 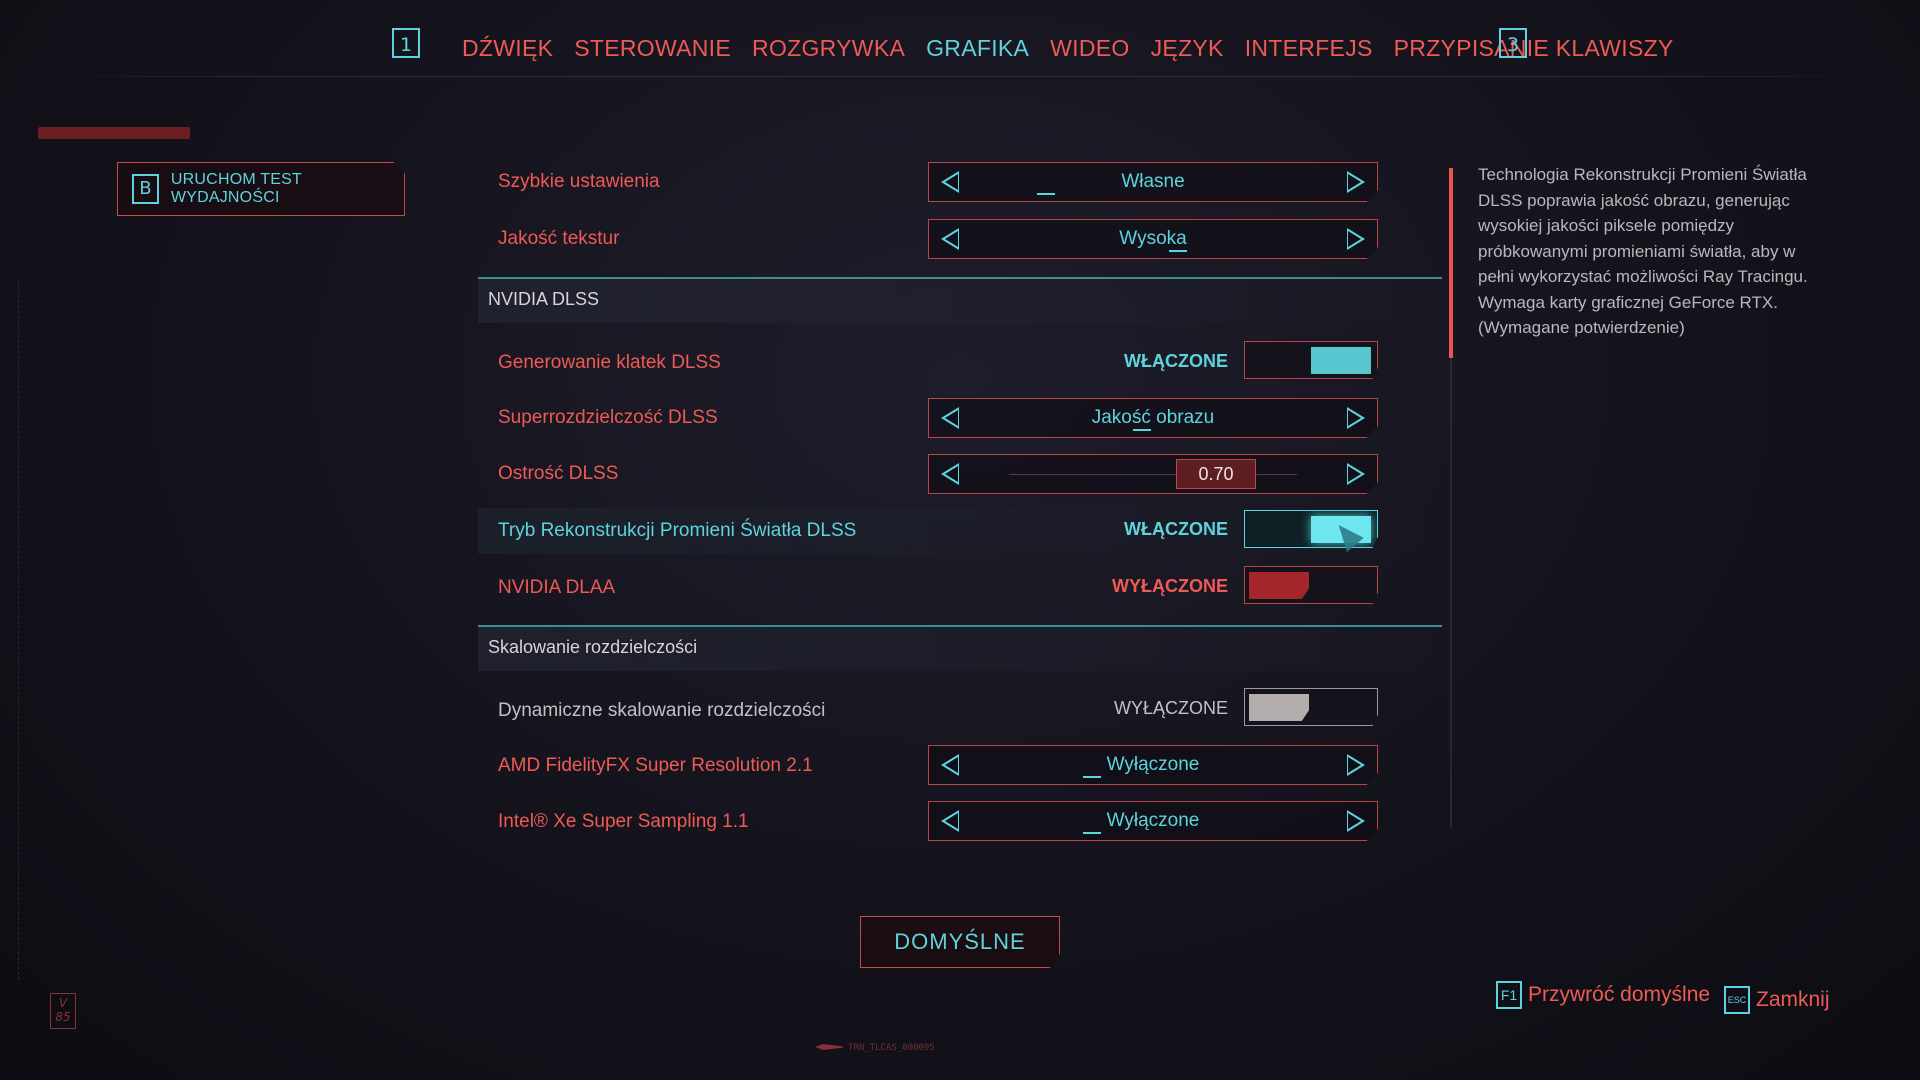 I want to click on frame-gen-state: WŁĄCZONE, so click(x=1176, y=361).